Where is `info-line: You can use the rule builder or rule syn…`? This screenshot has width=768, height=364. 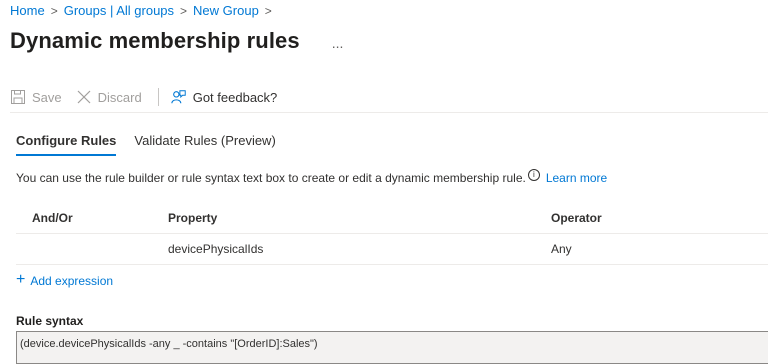
info-line: You can use the rule builder or rule syn… is located at coordinates (311, 177).